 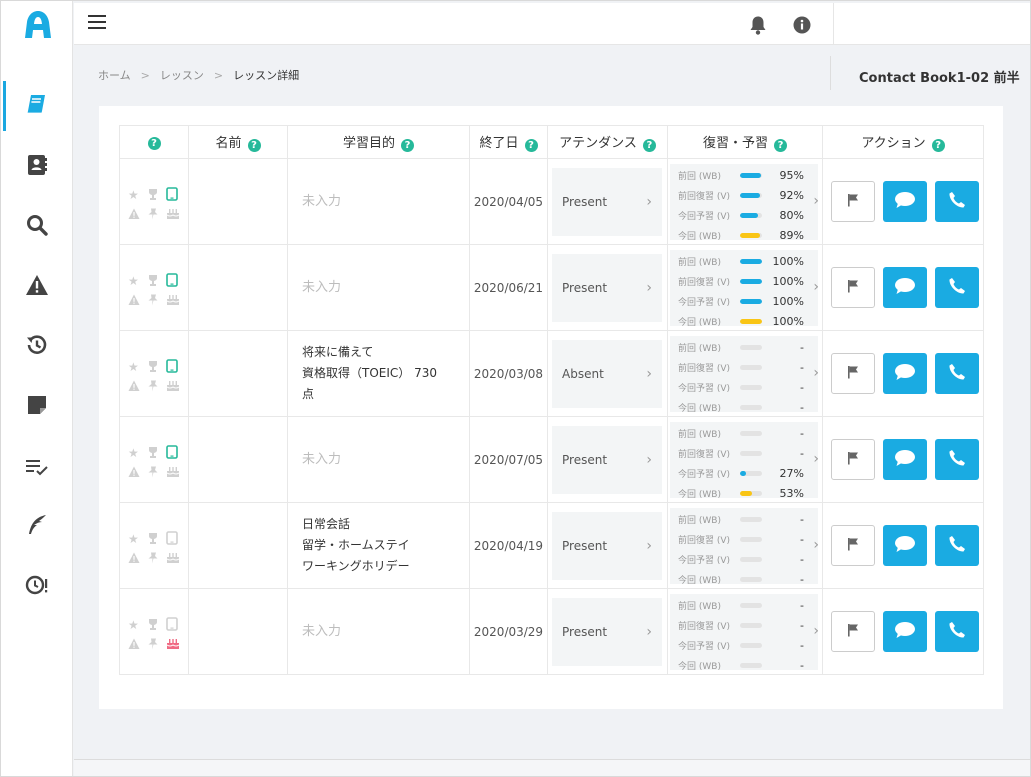 I want to click on review-cell: 前回 (WB) - 前回復習 (V) - 今回予習 (V) - 今回 (WB) - ›, so click(x=745, y=631).